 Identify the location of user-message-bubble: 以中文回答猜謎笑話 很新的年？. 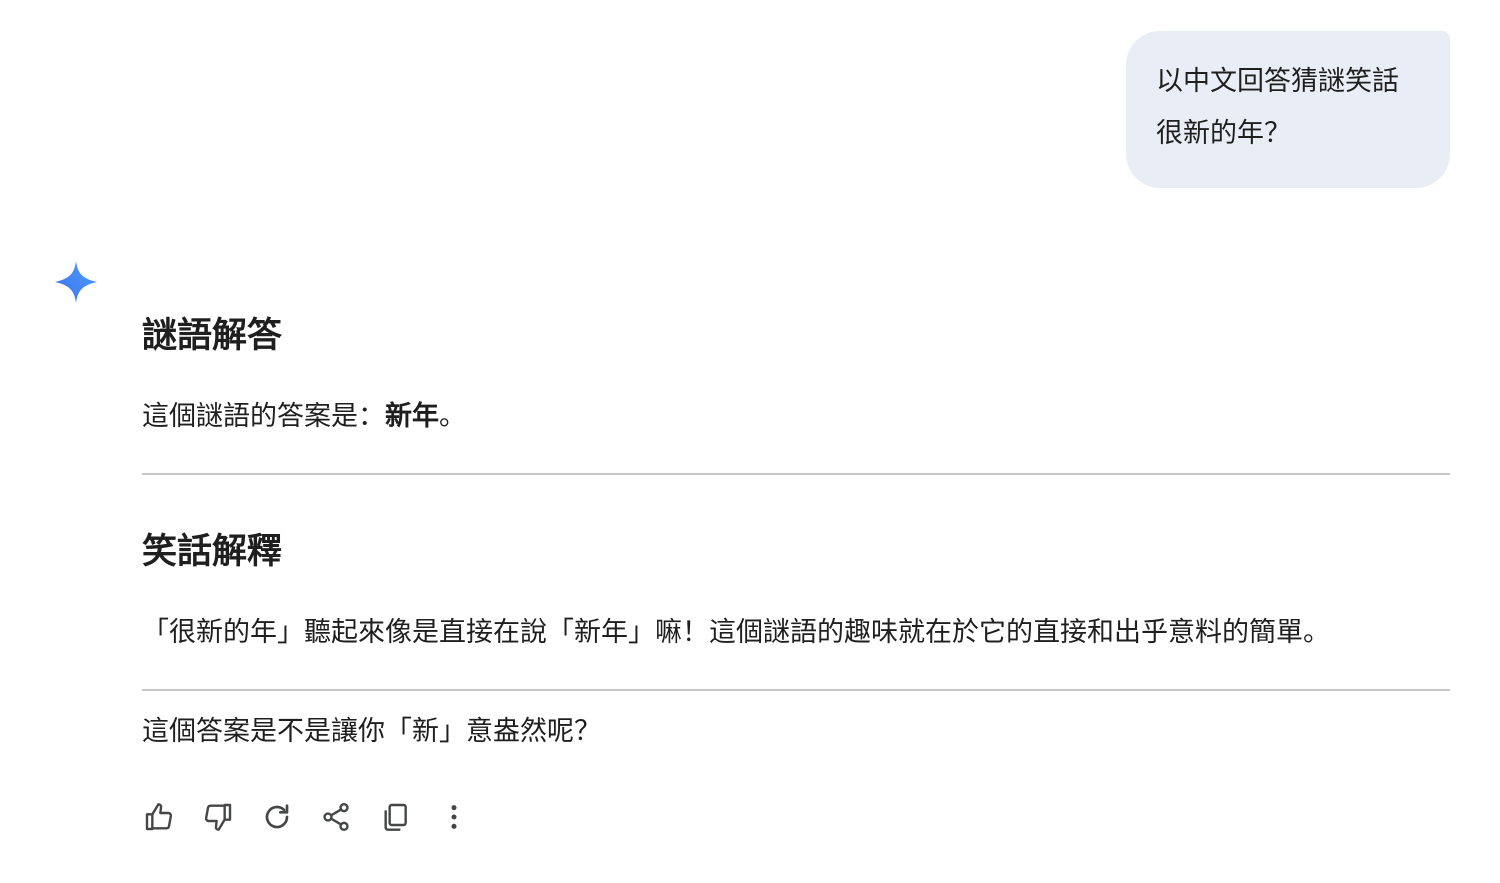
(1288, 109).